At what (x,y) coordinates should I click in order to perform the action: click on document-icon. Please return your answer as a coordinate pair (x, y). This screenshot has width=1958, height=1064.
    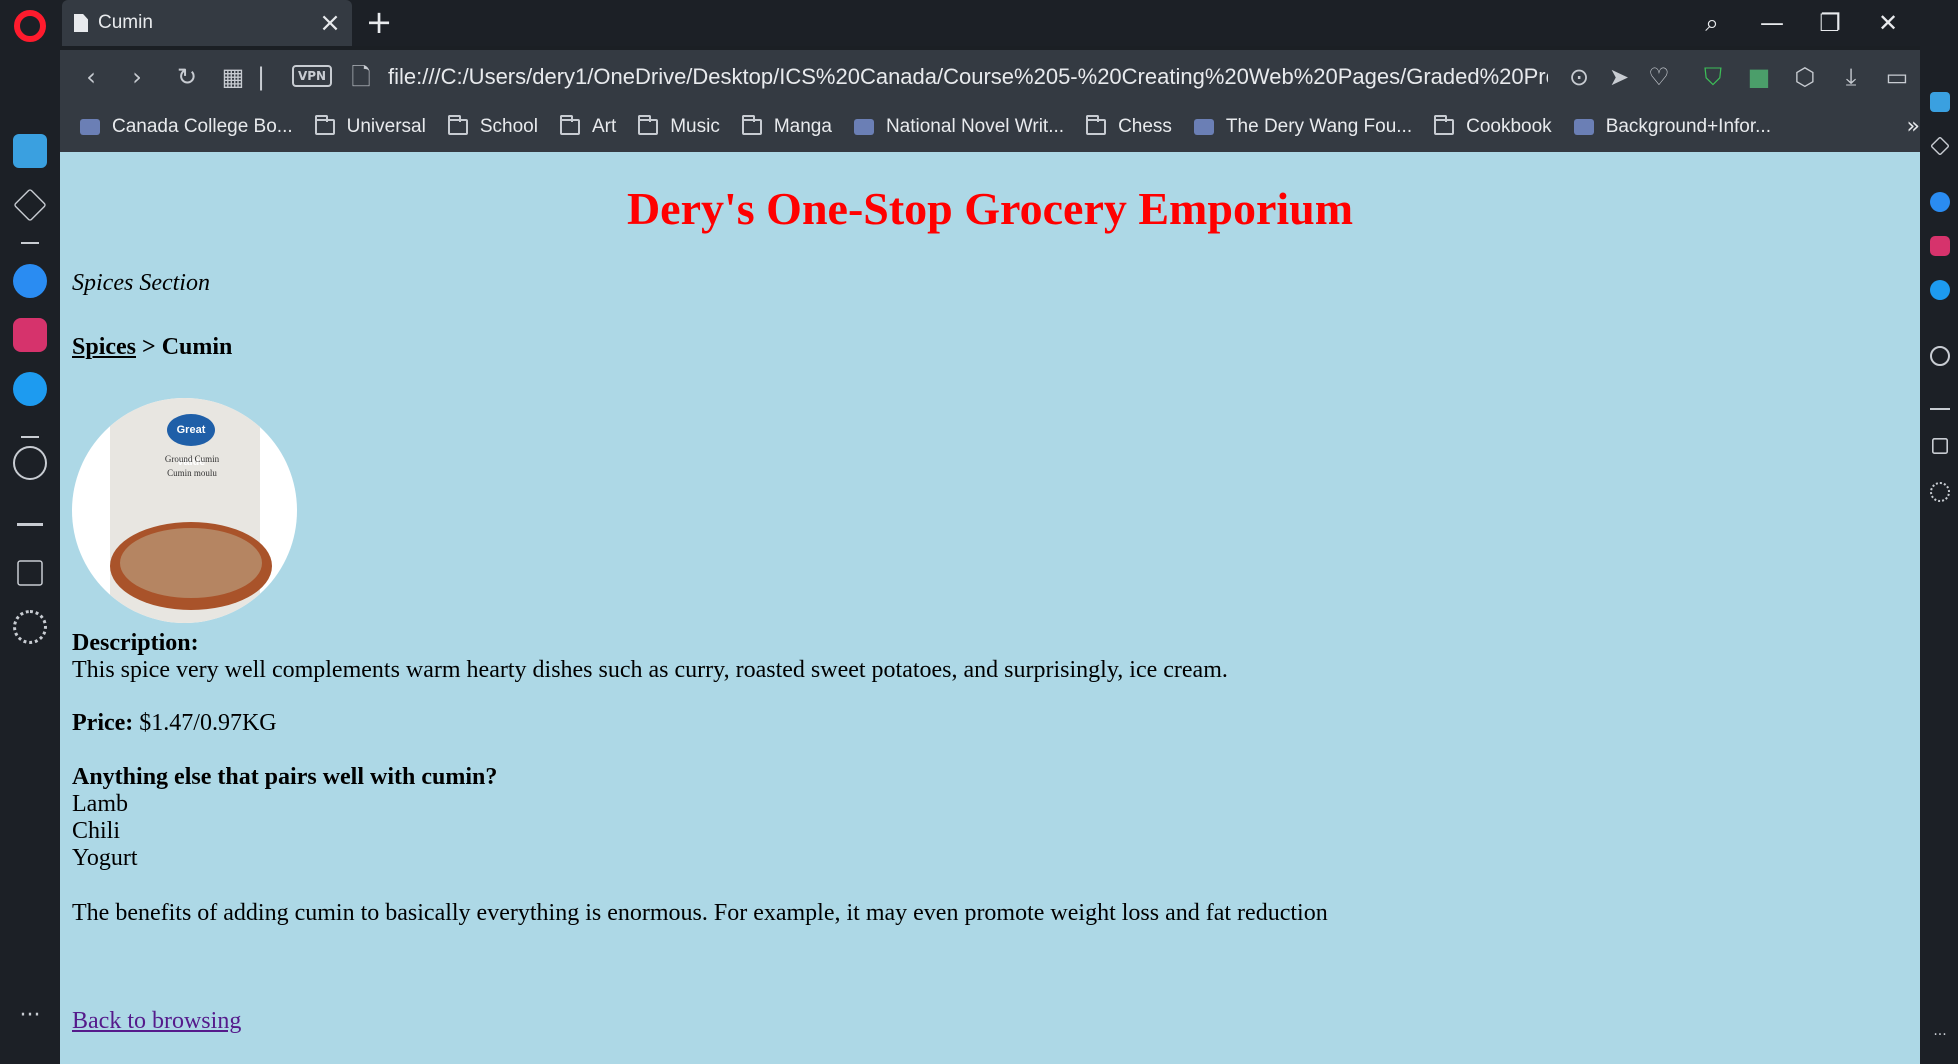
    Looking at the image, I should click on (81, 23).